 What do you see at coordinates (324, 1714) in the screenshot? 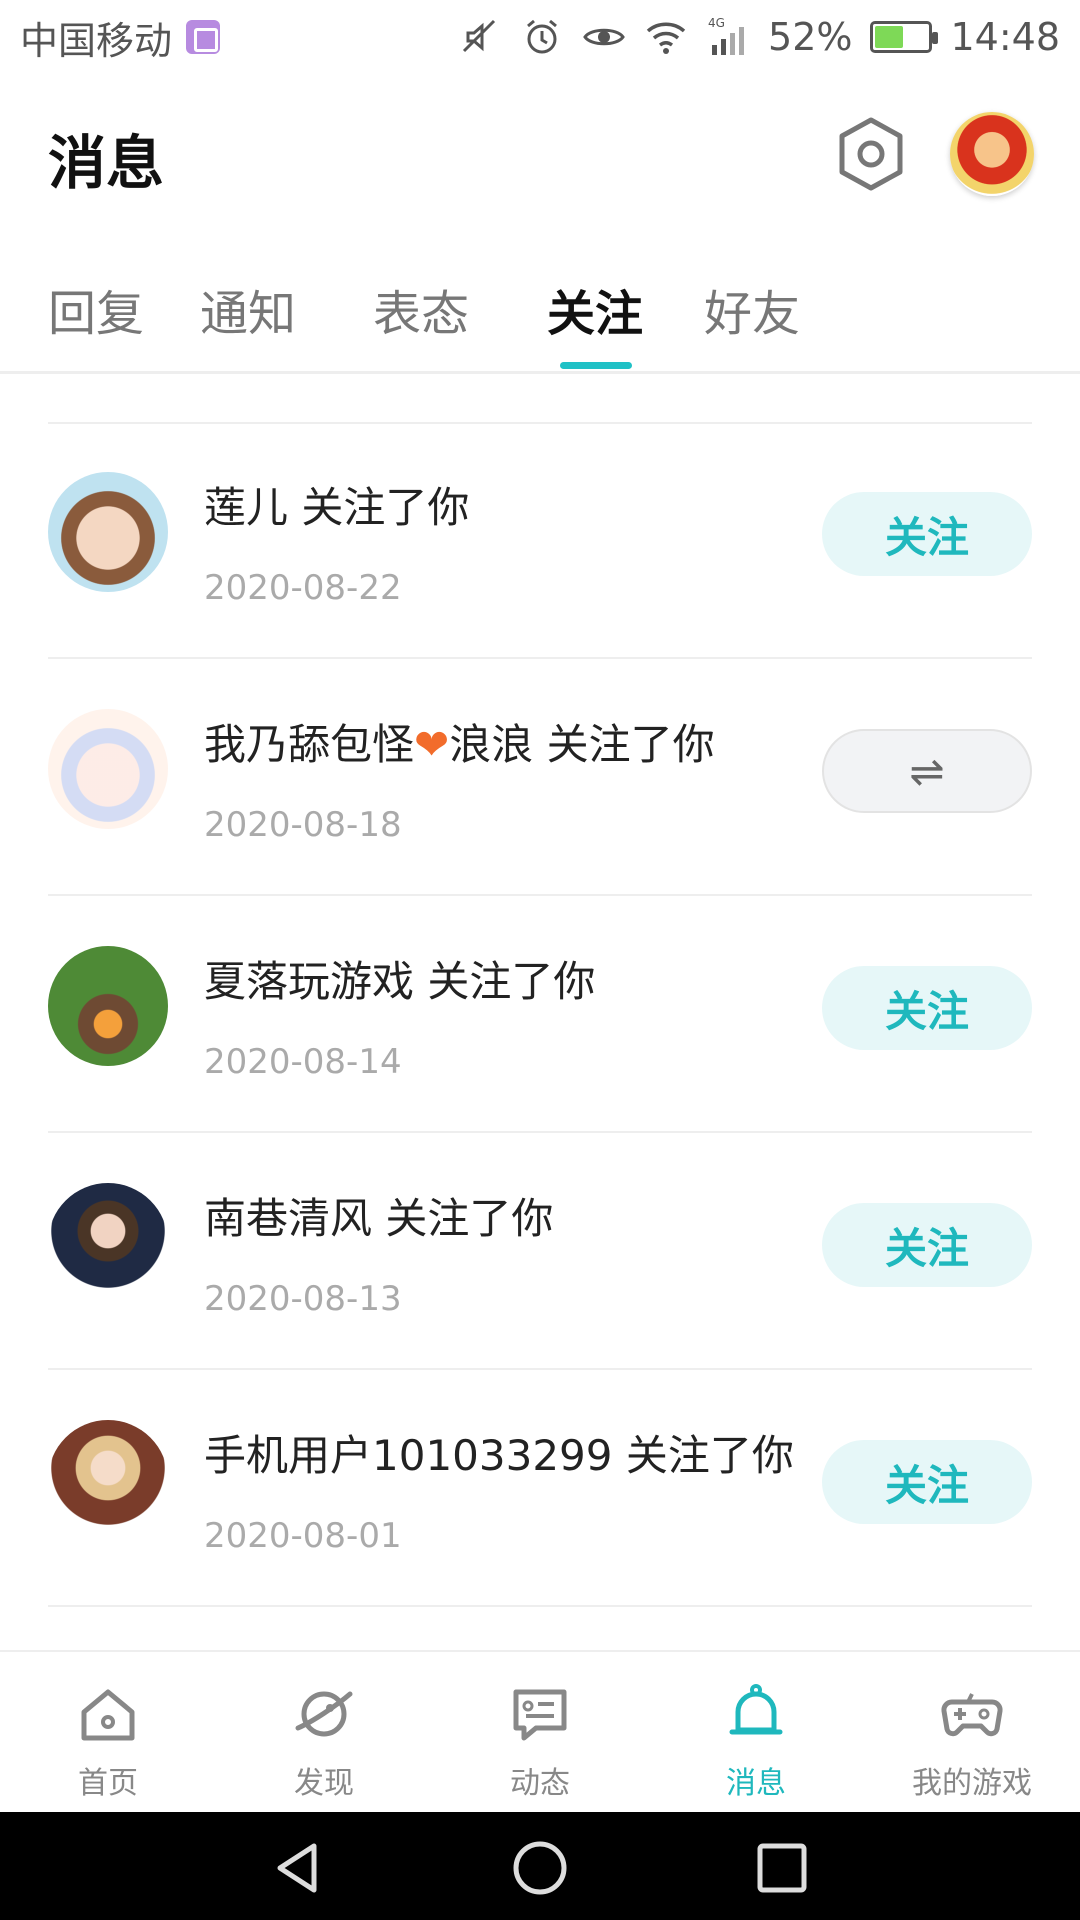
I see `discover-icon` at bounding box center [324, 1714].